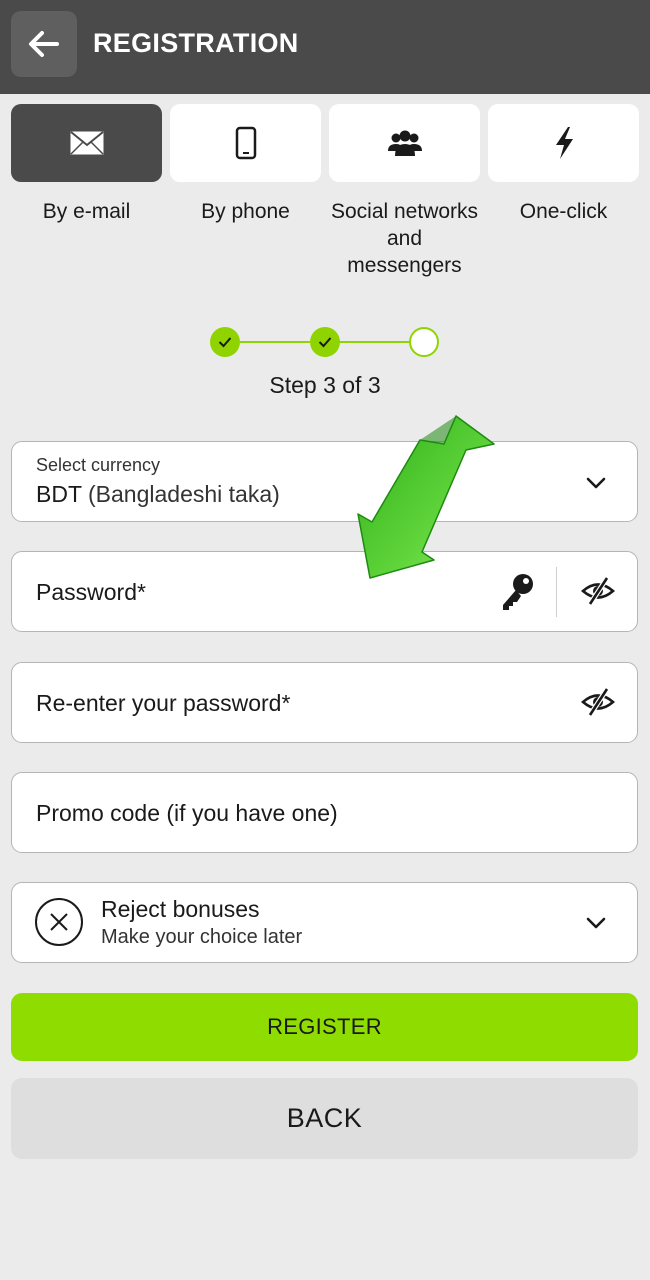 The image size is (650, 1280). I want to click on tab-by-phone-card, so click(245, 143).